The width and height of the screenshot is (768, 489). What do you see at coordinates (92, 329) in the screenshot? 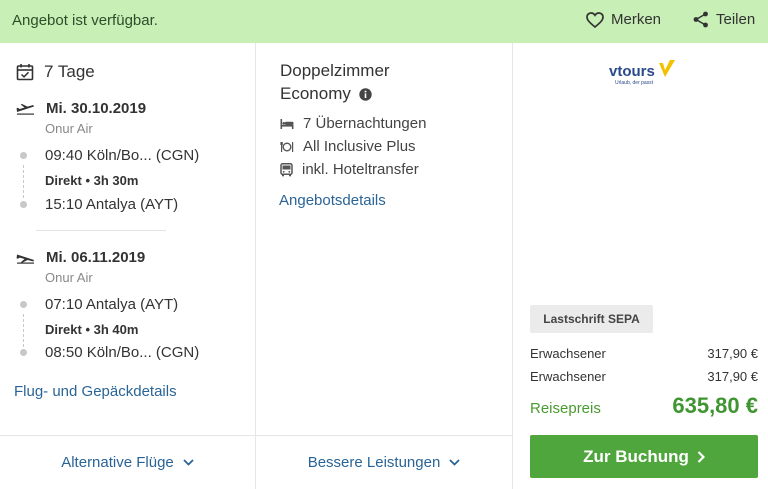
I see `return-direct: Direkt • 3h 40m` at bounding box center [92, 329].